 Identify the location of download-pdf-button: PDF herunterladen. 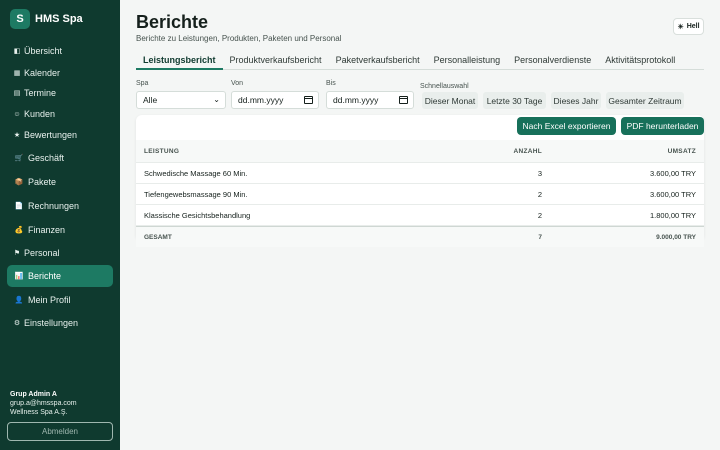
(662, 126).